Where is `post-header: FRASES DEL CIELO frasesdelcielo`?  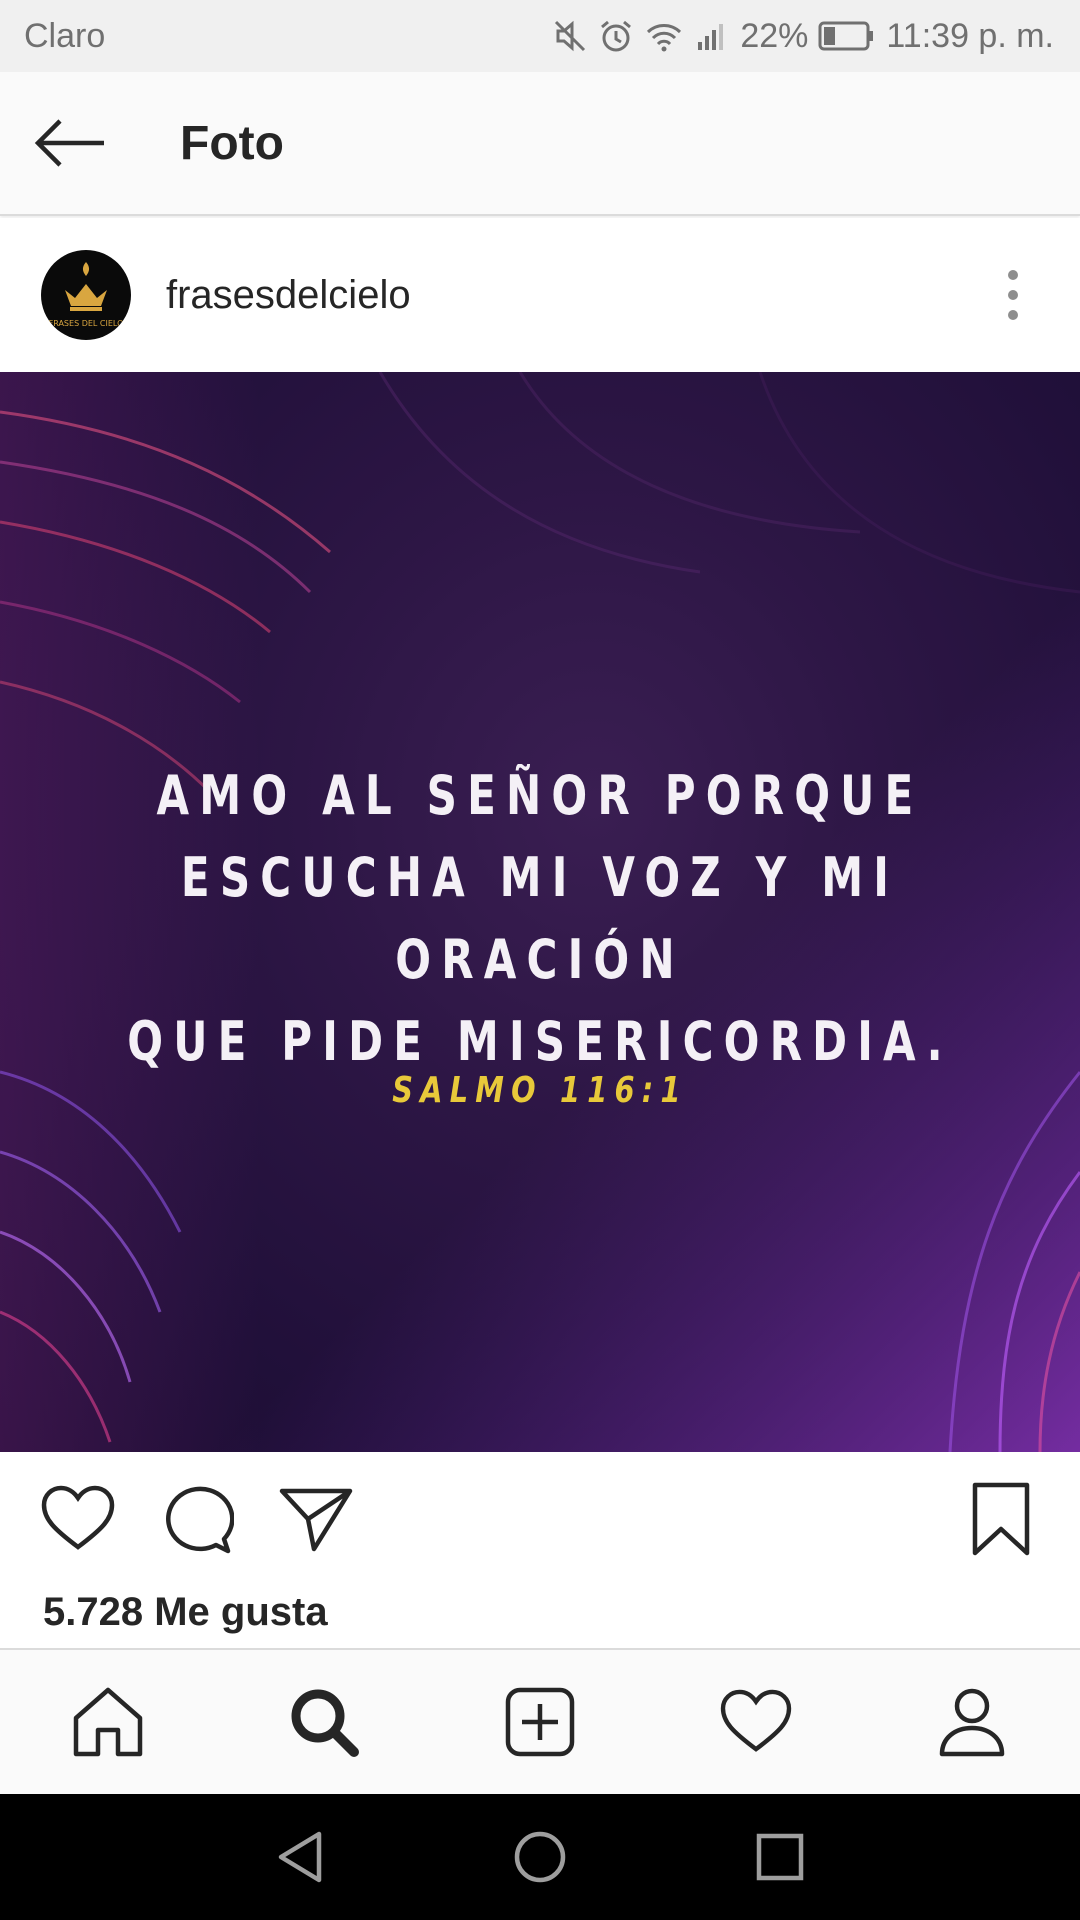 post-header: FRASES DEL CIELO frasesdelcielo is located at coordinates (540, 295).